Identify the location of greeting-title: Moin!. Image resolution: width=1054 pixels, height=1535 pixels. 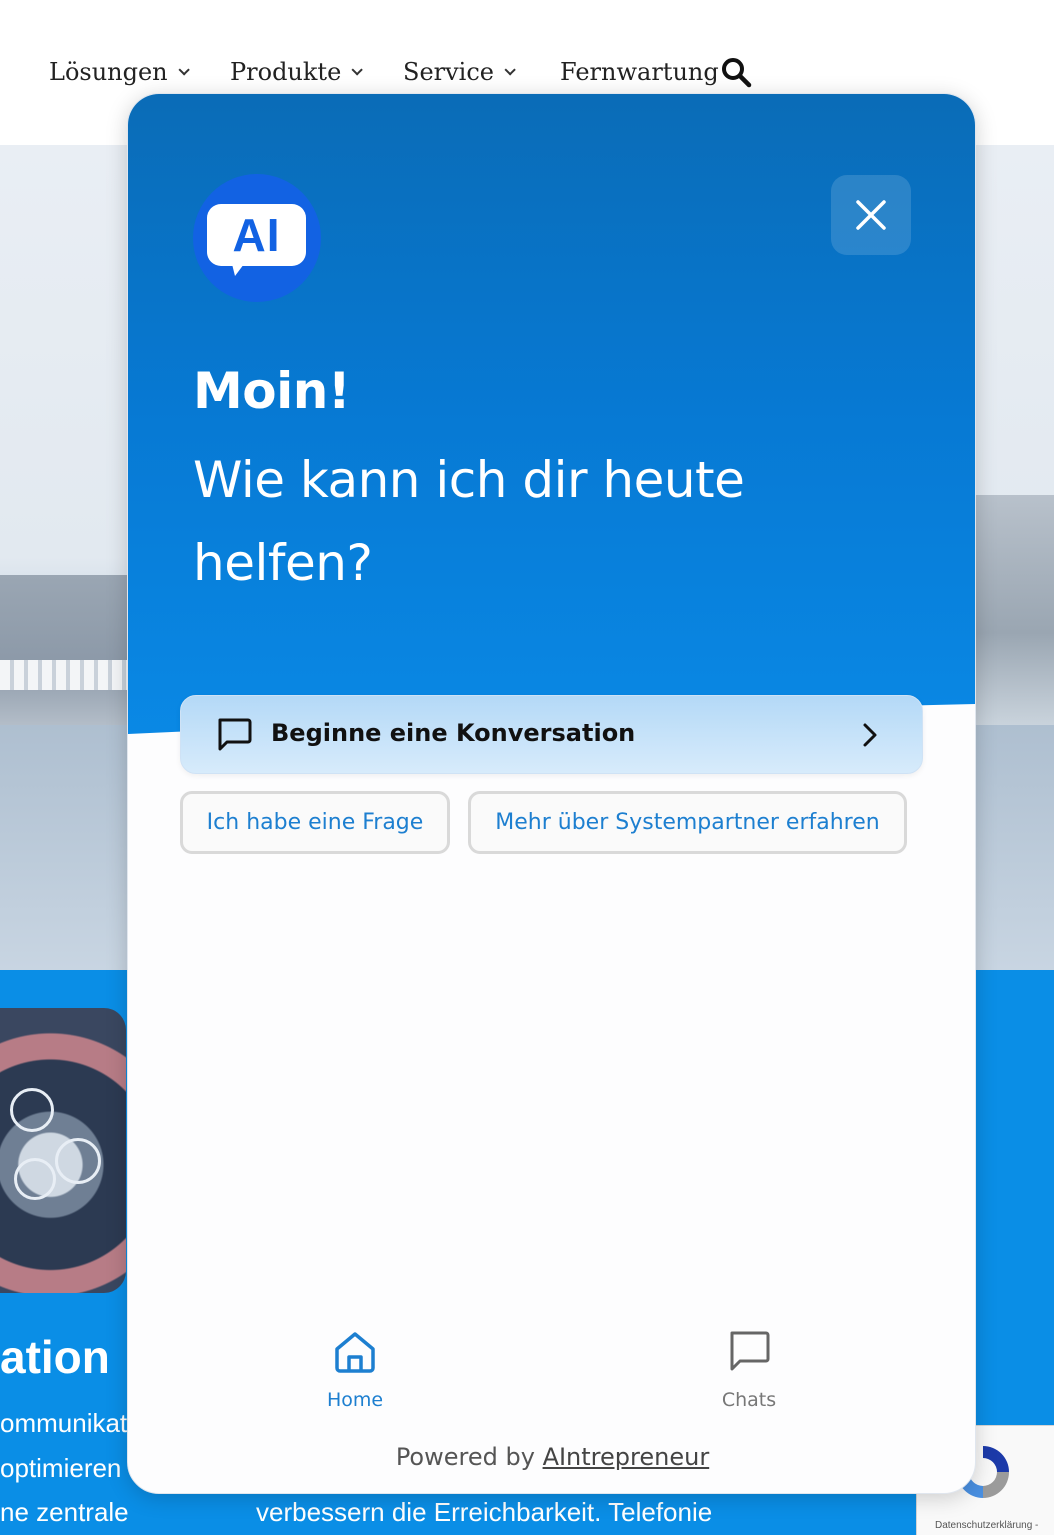
(272, 391).